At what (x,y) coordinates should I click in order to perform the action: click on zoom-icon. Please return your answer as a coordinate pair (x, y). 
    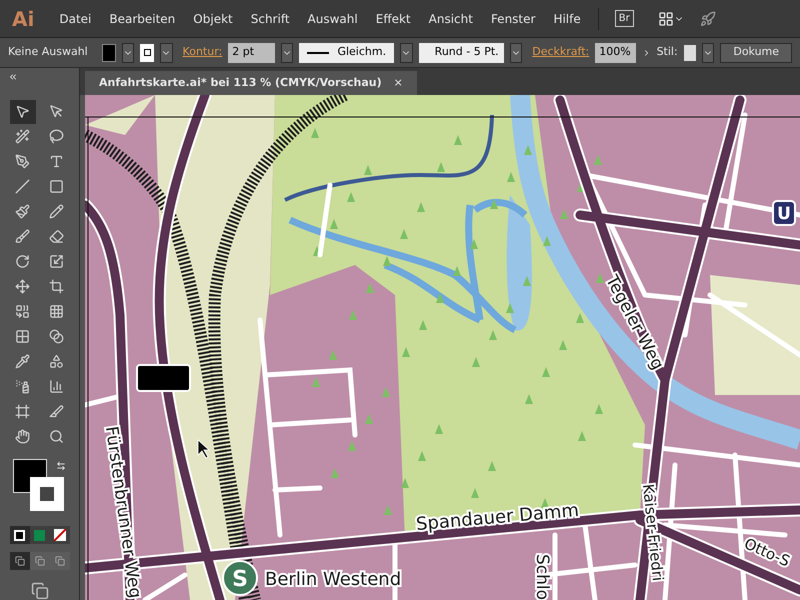
    Looking at the image, I should click on (56, 436).